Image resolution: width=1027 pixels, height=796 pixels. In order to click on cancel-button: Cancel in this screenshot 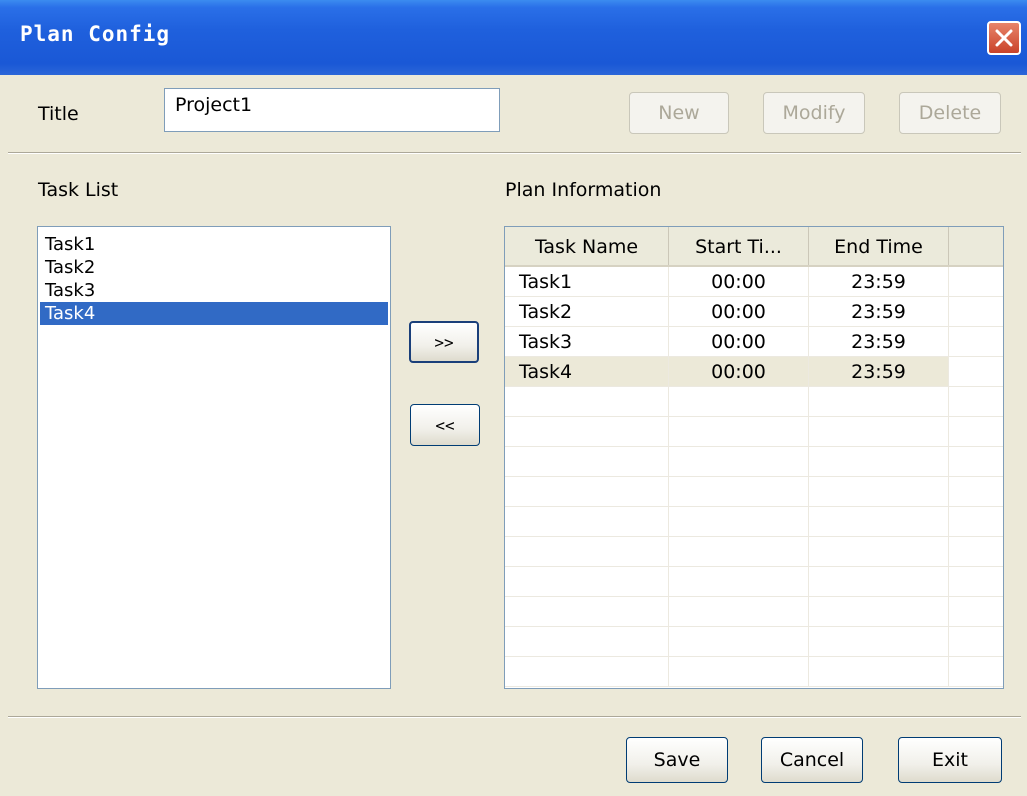, I will do `click(812, 760)`.